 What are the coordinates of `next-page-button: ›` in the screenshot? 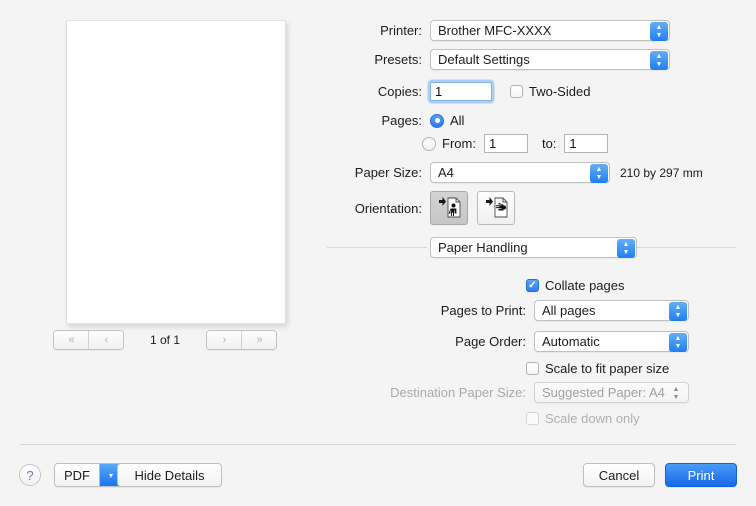 It's located at (224, 340).